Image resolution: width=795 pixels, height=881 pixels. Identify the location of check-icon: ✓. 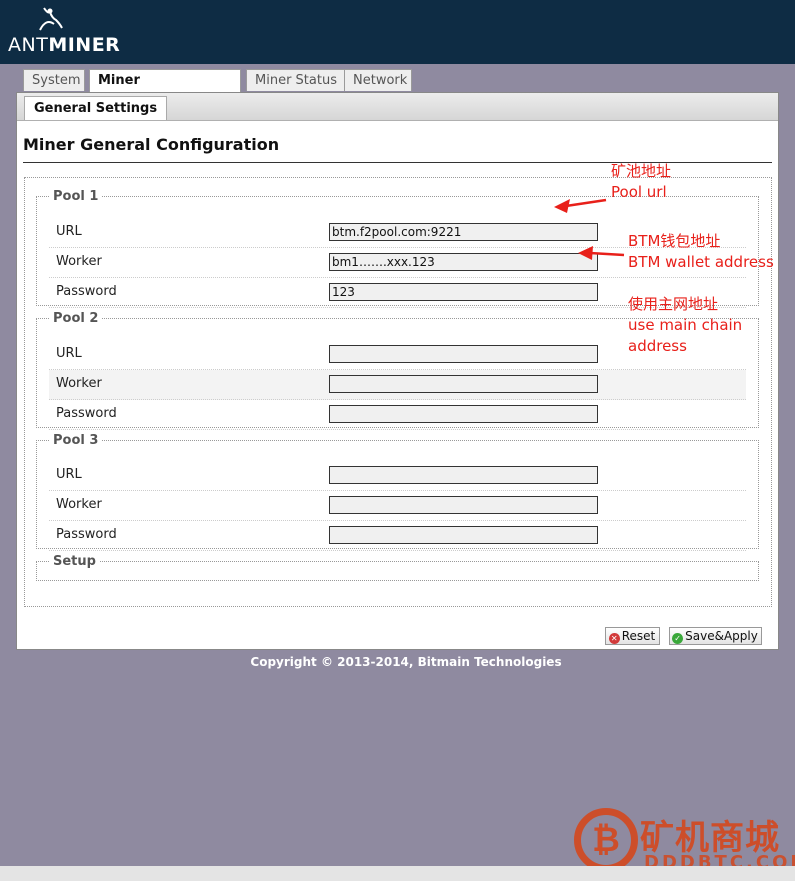
(678, 638).